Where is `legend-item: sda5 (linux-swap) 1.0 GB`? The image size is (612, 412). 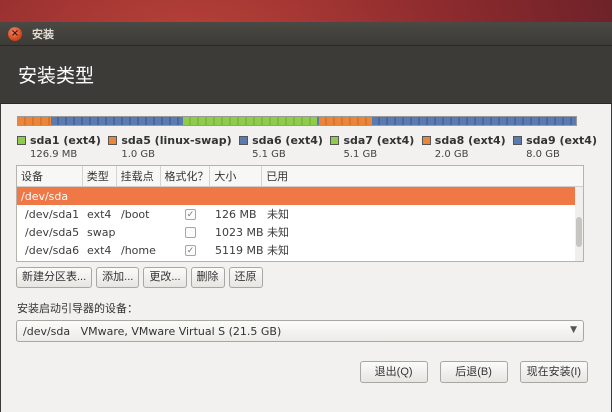 legend-item: sda5 (linux-swap) 1.0 GB is located at coordinates (170, 147).